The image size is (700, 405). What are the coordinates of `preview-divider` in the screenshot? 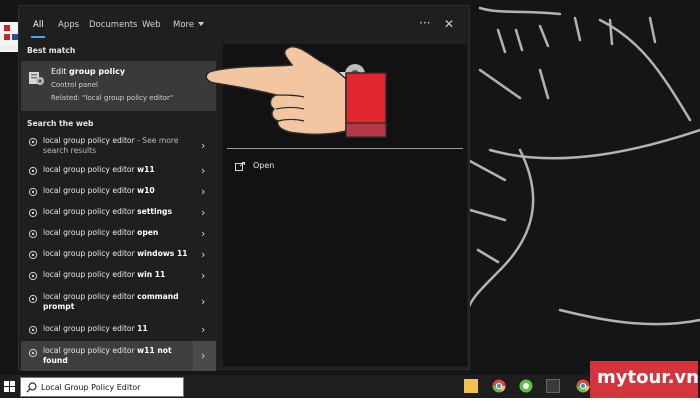 It's located at (345, 148).